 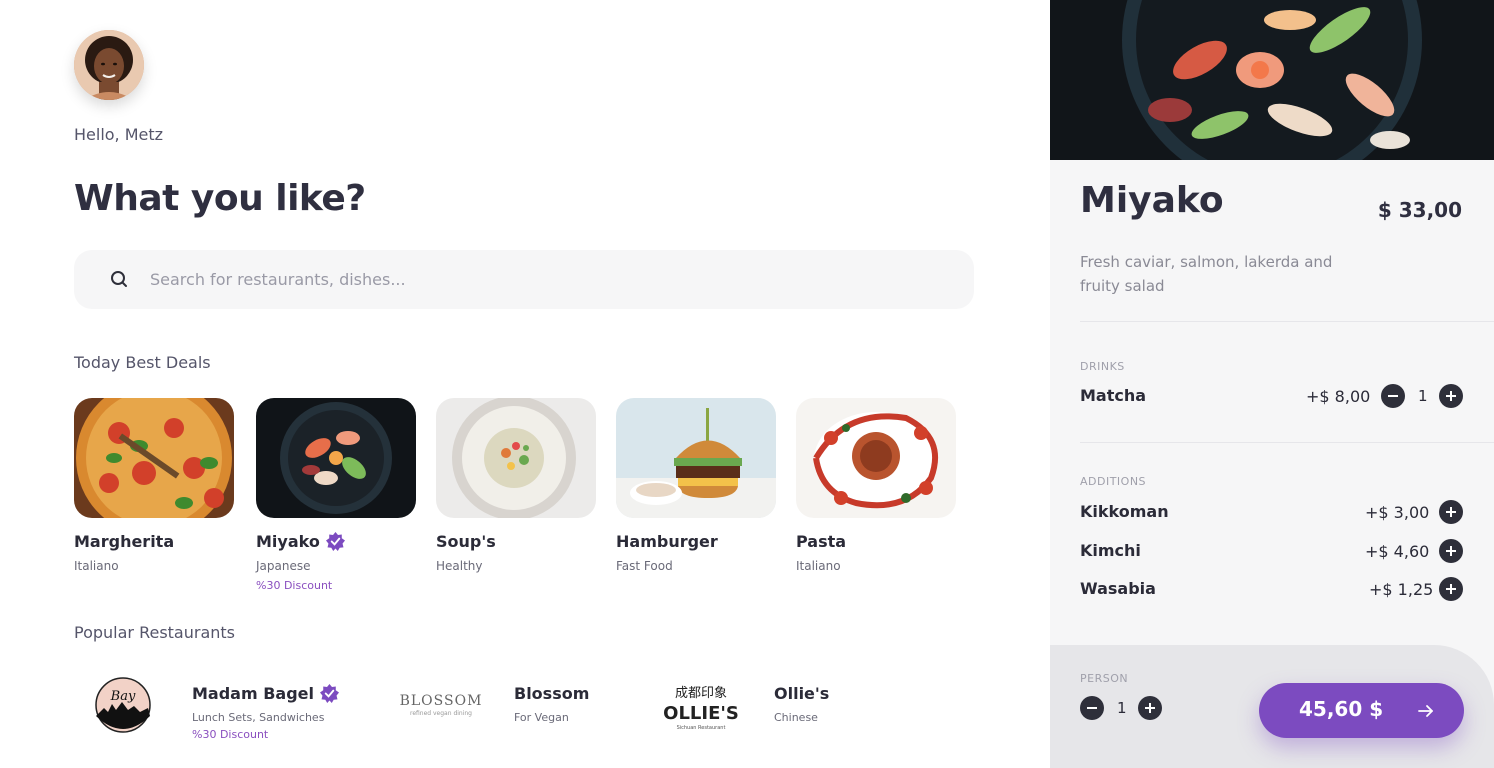 What do you see at coordinates (1397, 512) in the screenshot?
I see `addition-price: +$ 3,00` at bounding box center [1397, 512].